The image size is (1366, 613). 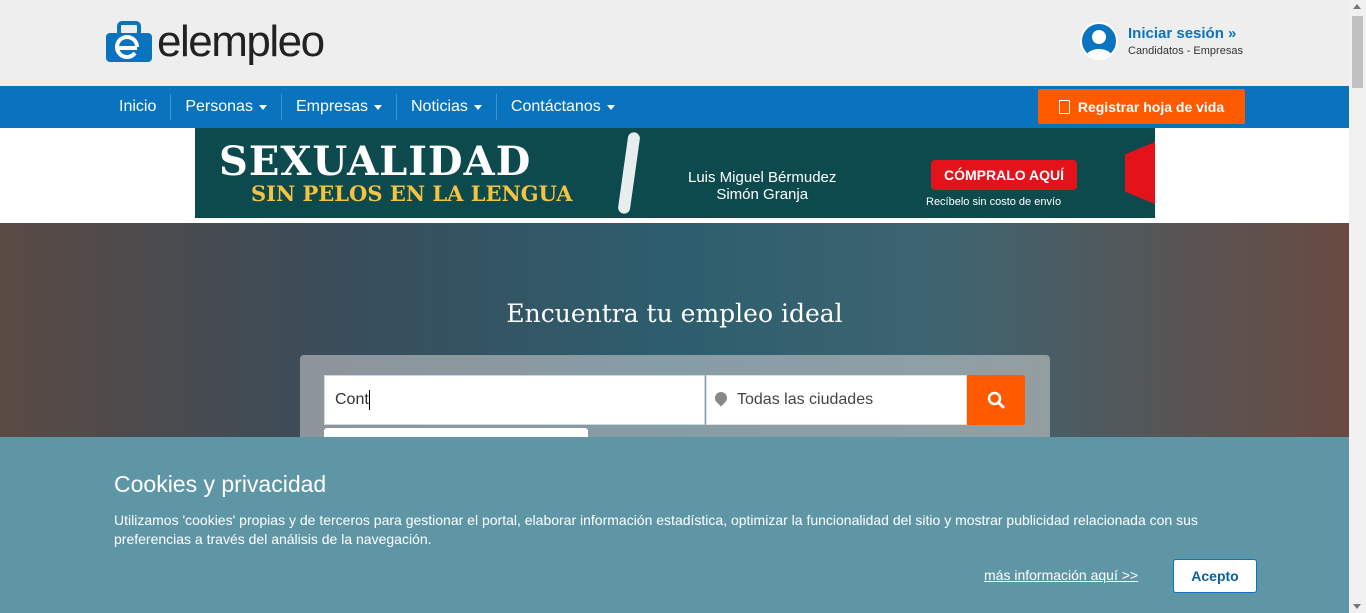 I want to click on site-logo: elempleo, so click(x=215, y=42).